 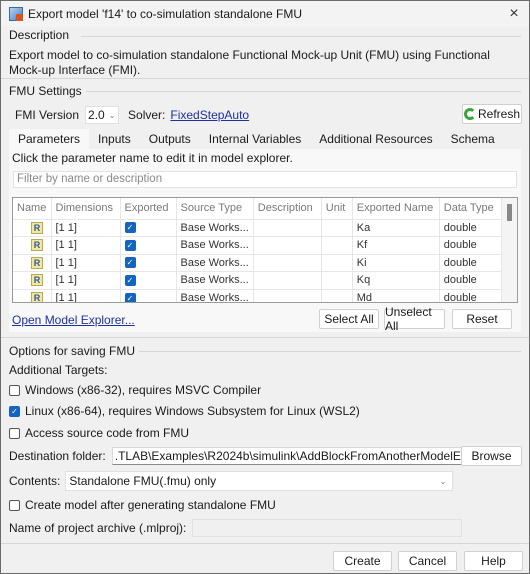 What do you see at coordinates (102, 115) in the screenshot?
I see `fmi-version-select: 2.0 ⌄` at bounding box center [102, 115].